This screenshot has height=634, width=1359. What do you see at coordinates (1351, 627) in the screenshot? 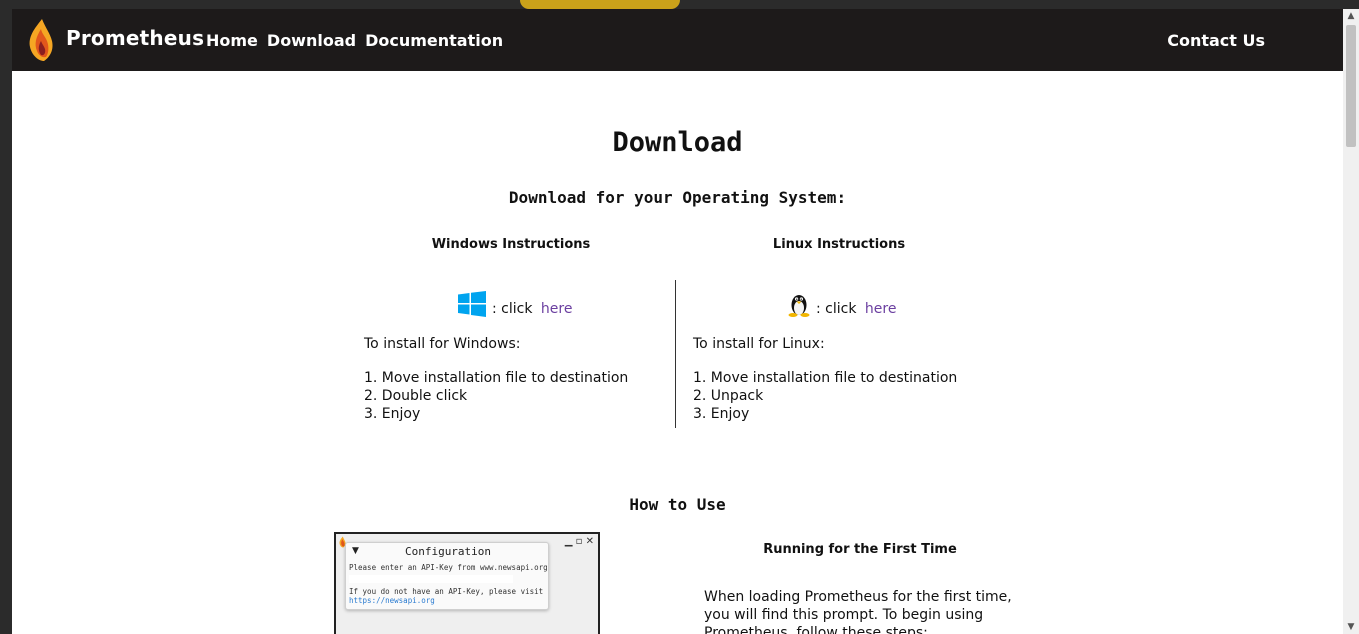
I see `scroll-down-arrow-icon: ▼` at bounding box center [1351, 627].